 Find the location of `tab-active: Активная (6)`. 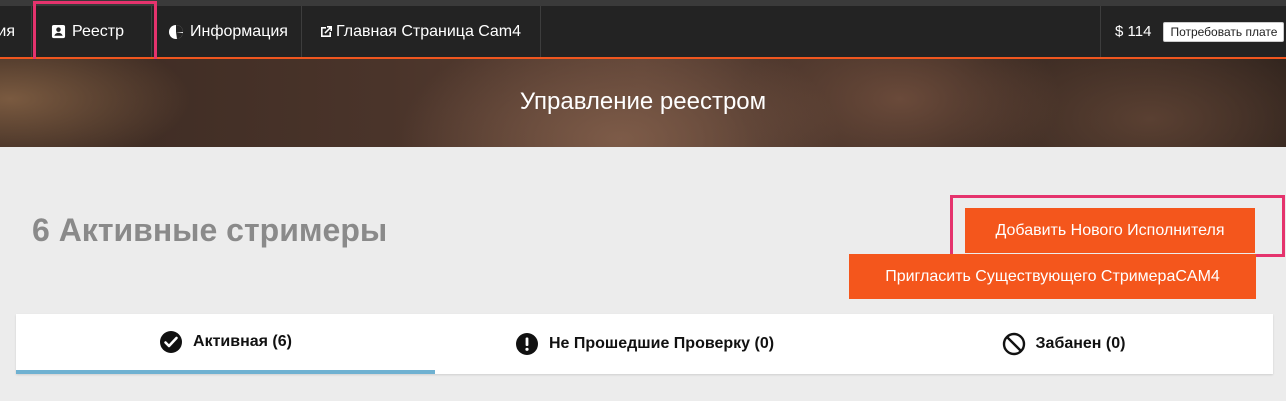

tab-active: Активная (6) is located at coordinates (225, 344).